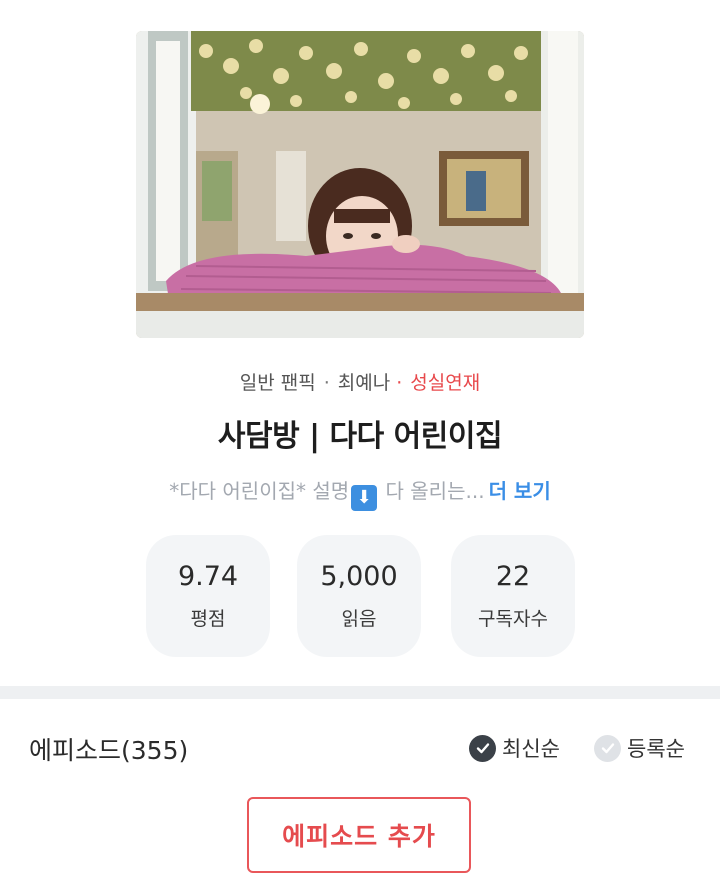 The image size is (720, 887). Describe the element at coordinates (359, 835) in the screenshot. I see `add-episode-button: 에피소드 추가` at that location.